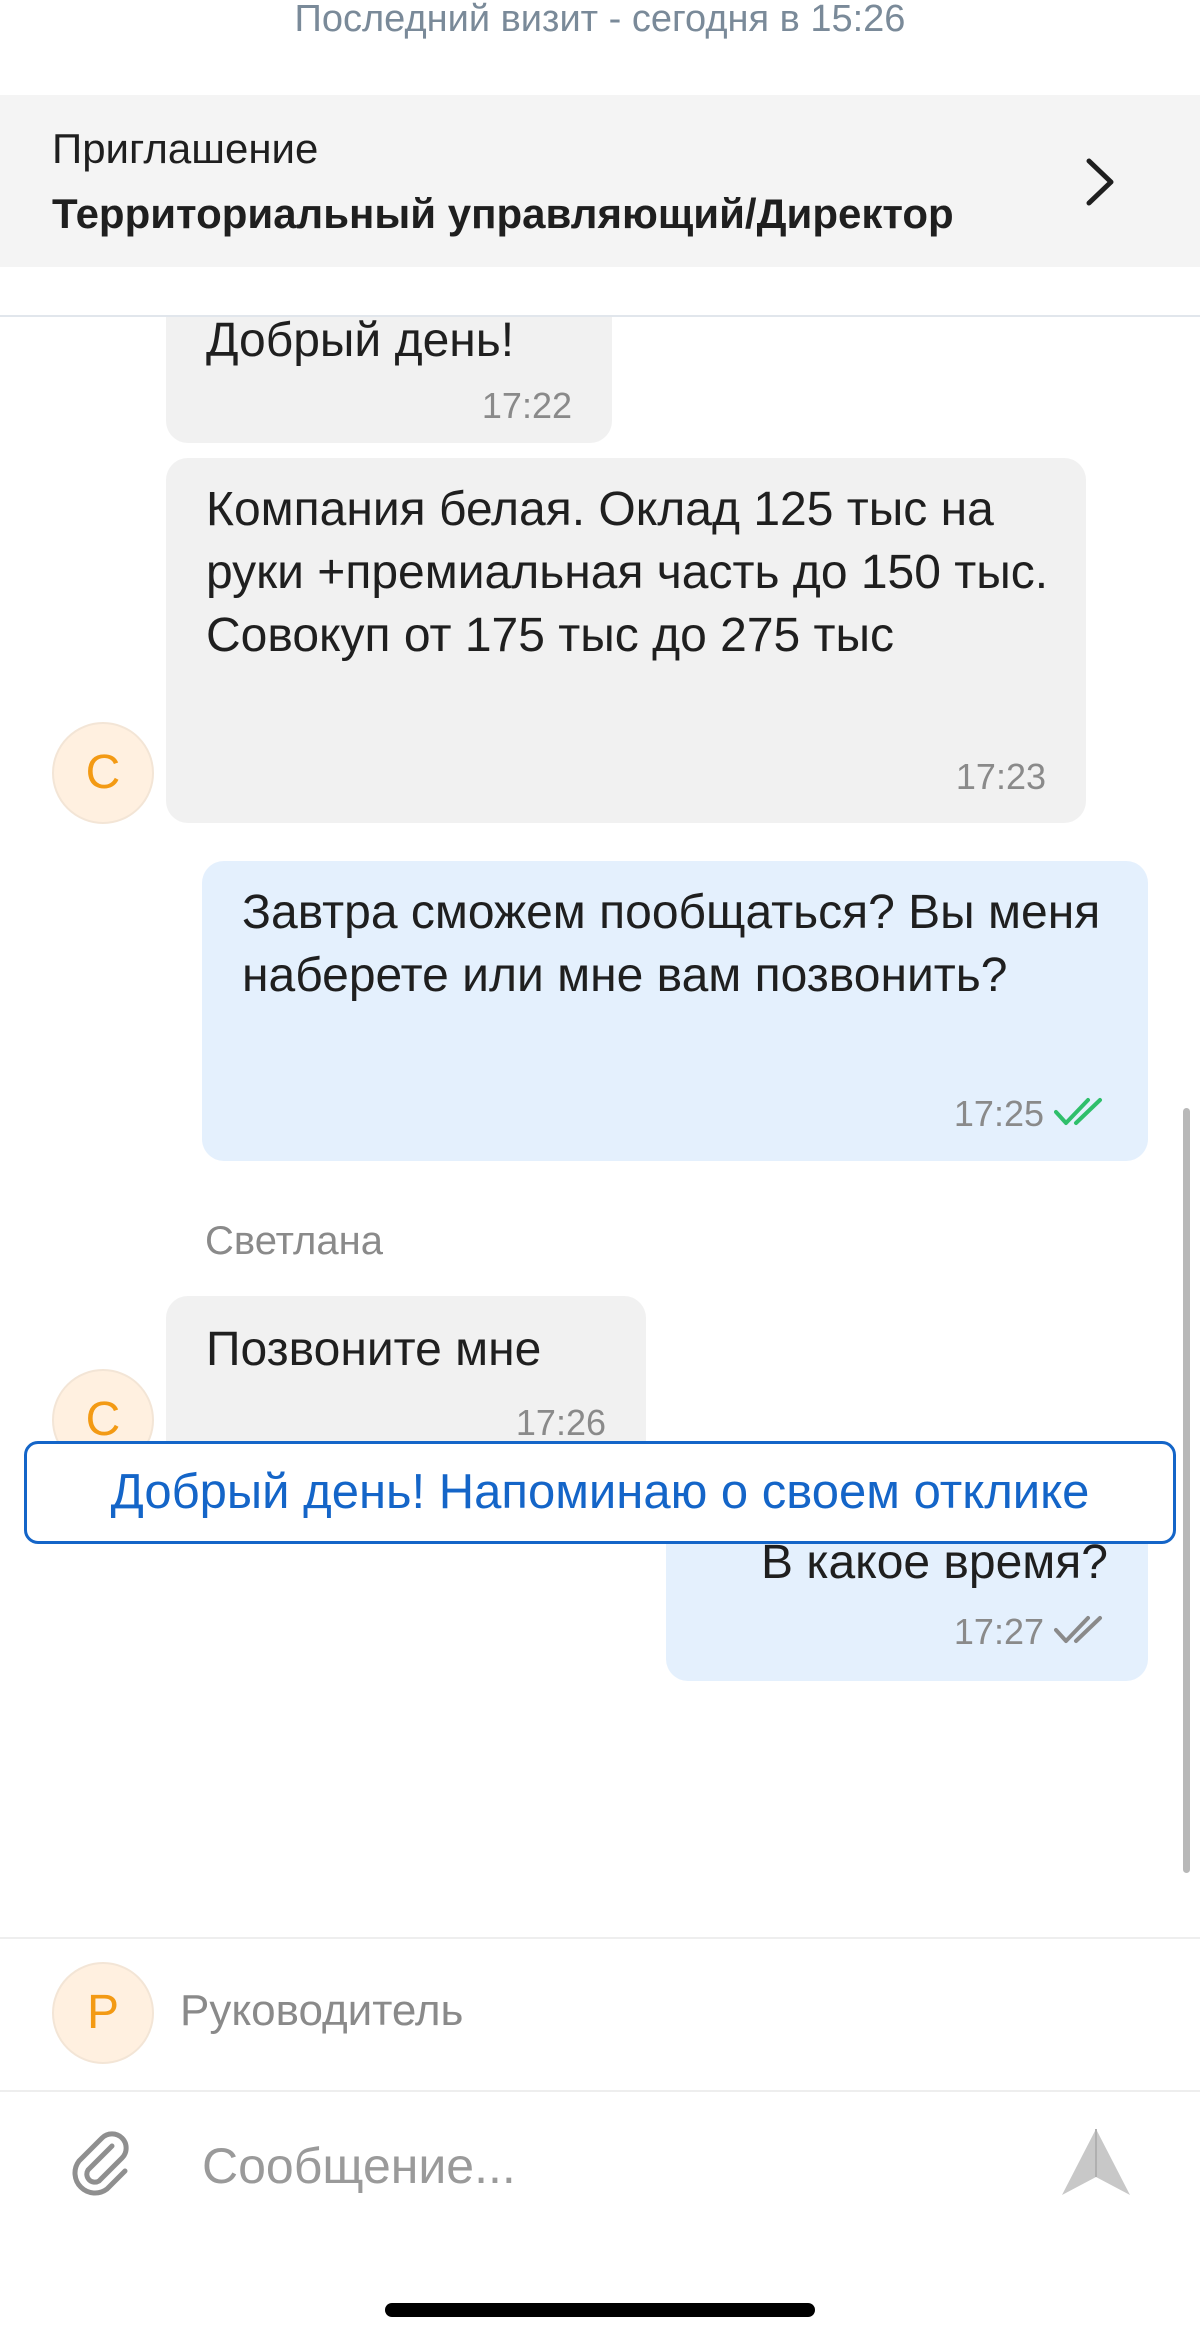 The image size is (1200, 2351). What do you see at coordinates (600, 2310) in the screenshot?
I see `home-indicator` at bounding box center [600, 2310].